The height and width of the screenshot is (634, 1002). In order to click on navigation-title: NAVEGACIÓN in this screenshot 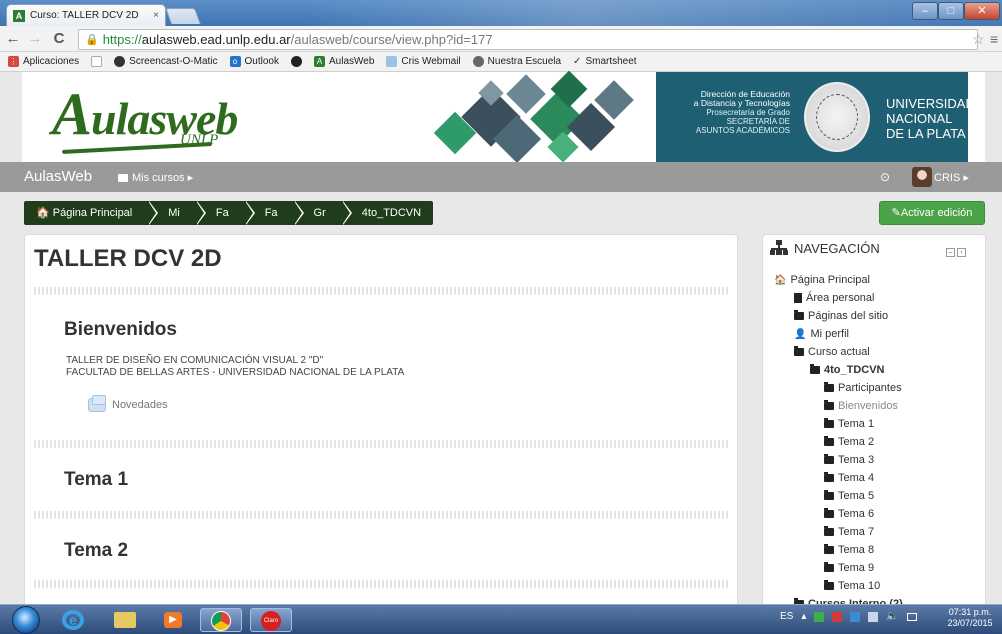, I will do `click(837, 248)`.